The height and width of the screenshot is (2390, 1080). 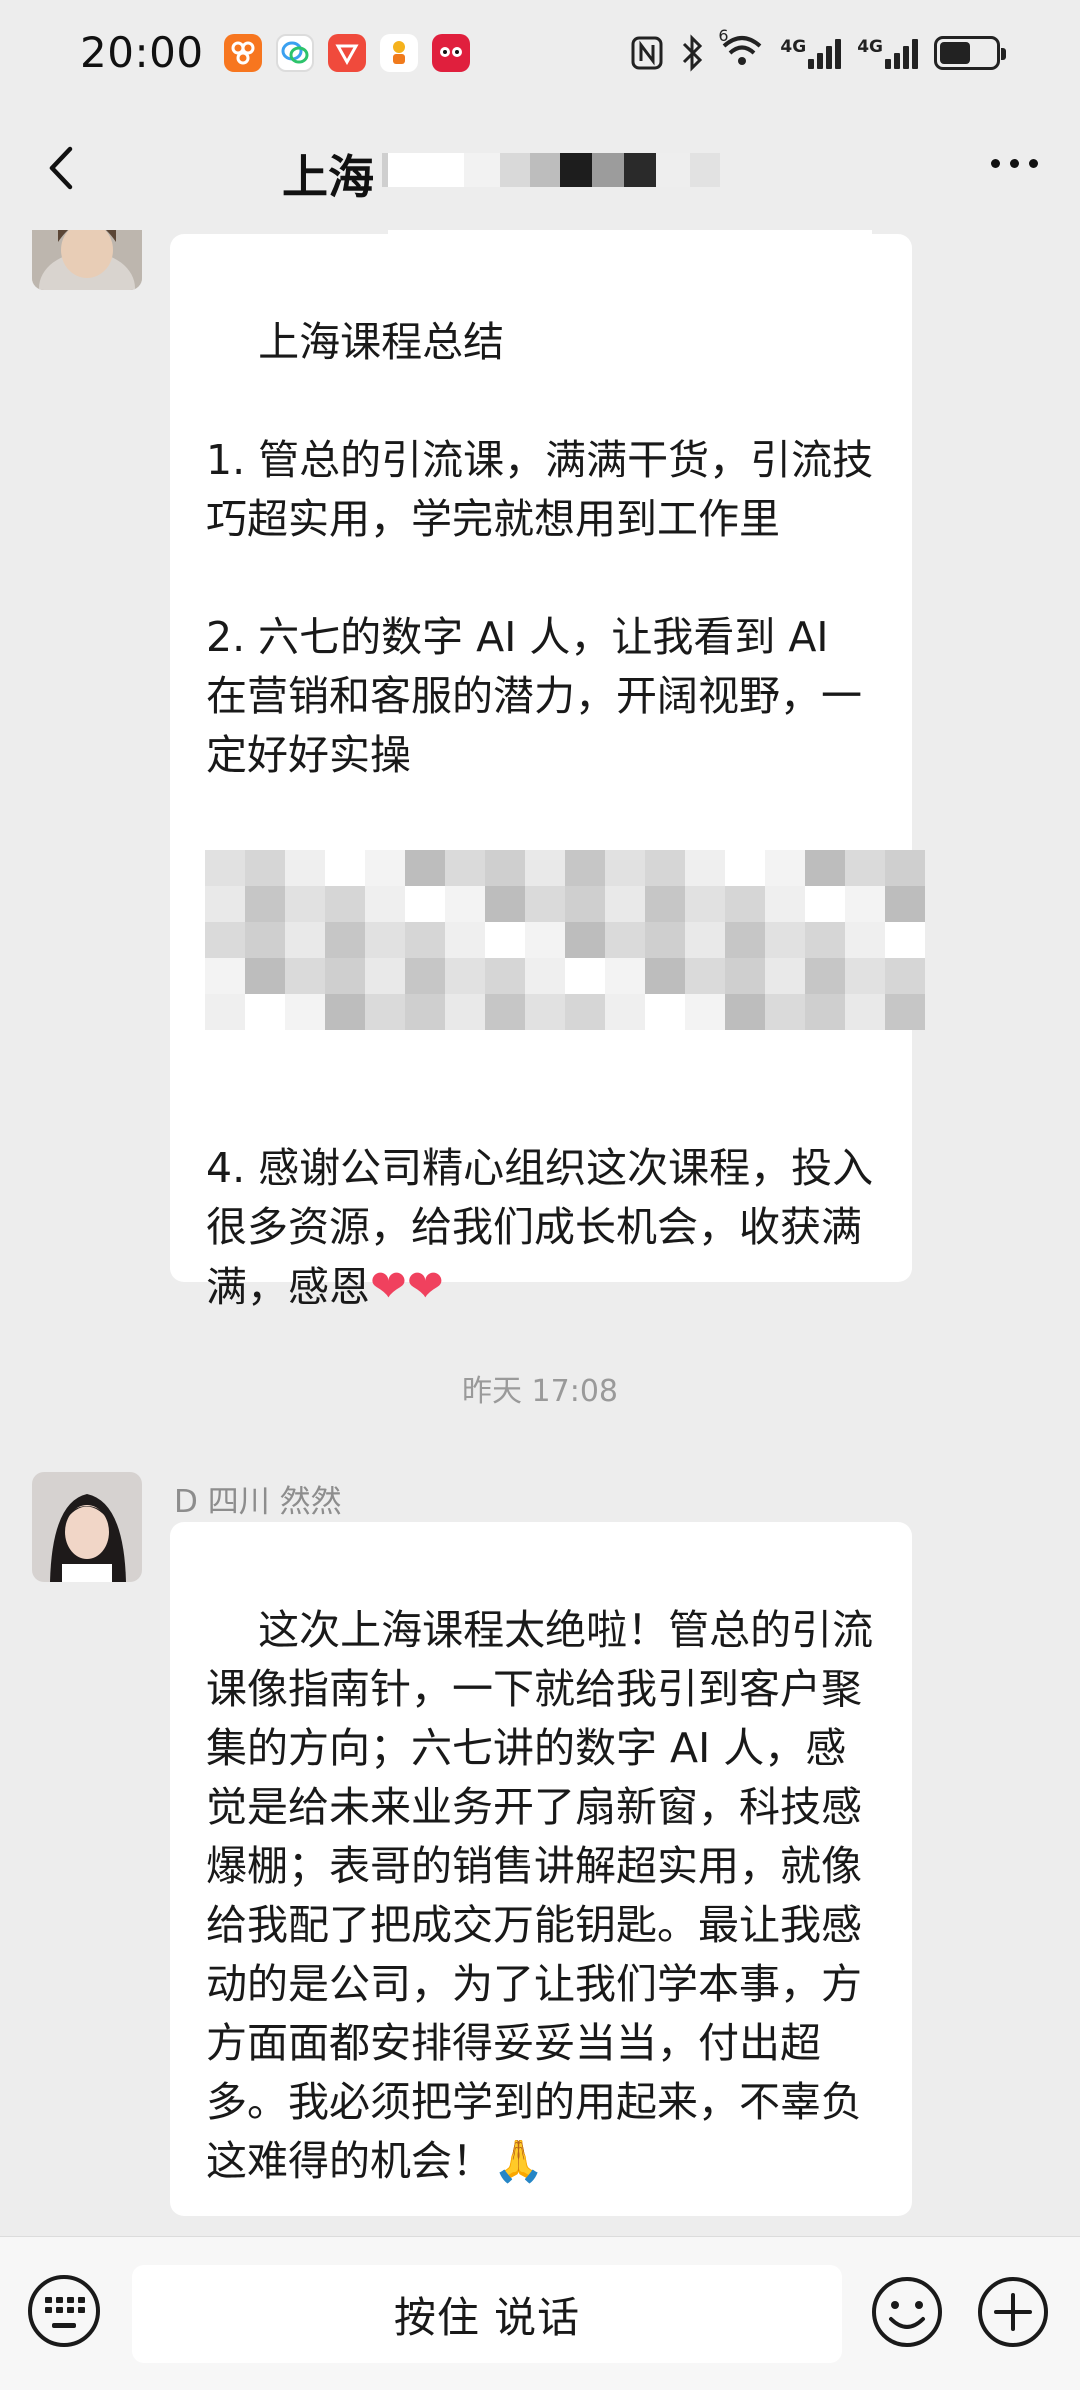 I want to click on status-app-icons, so click(x=346, y=52).